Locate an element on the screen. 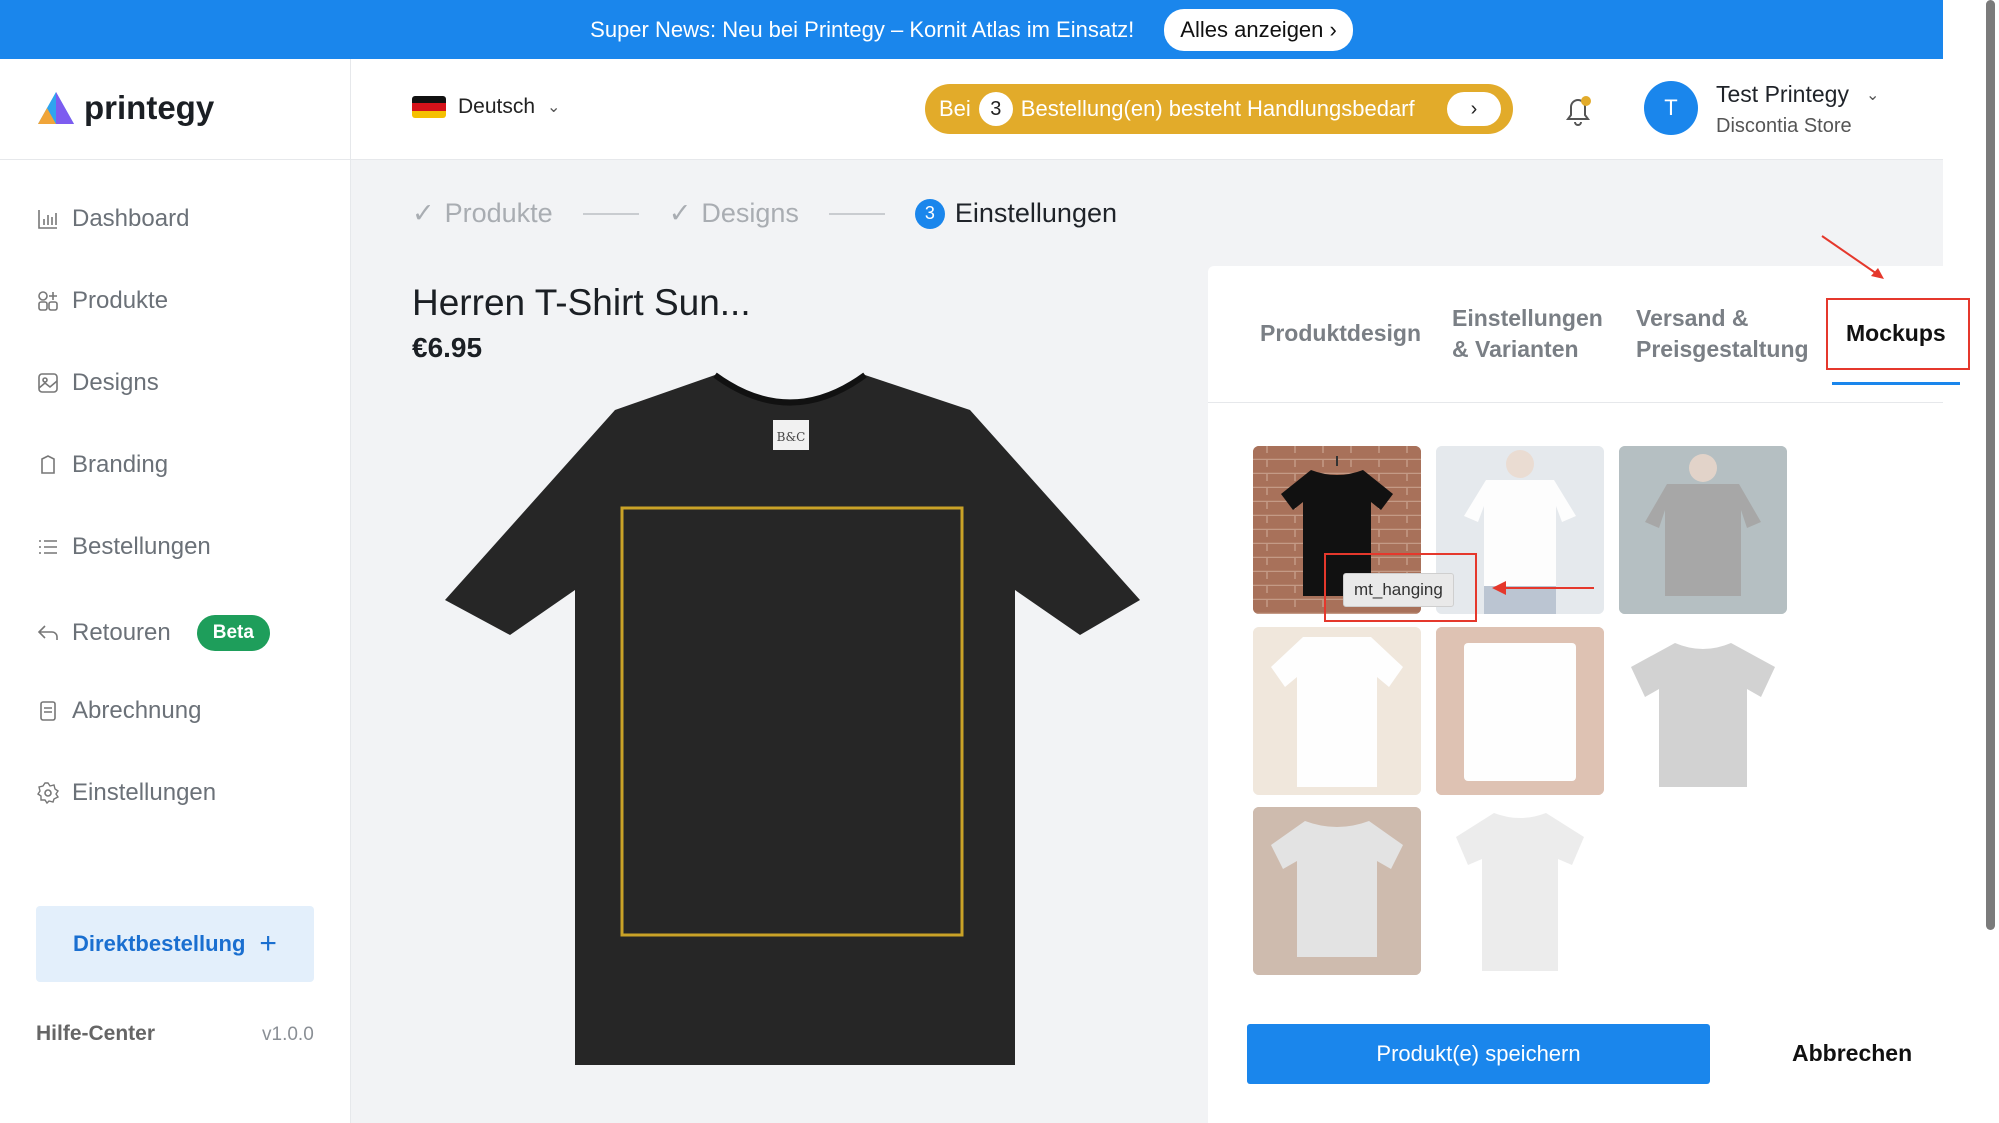 The image size is (1999, 1123). chart-icon is located at coordinates (47, 219).